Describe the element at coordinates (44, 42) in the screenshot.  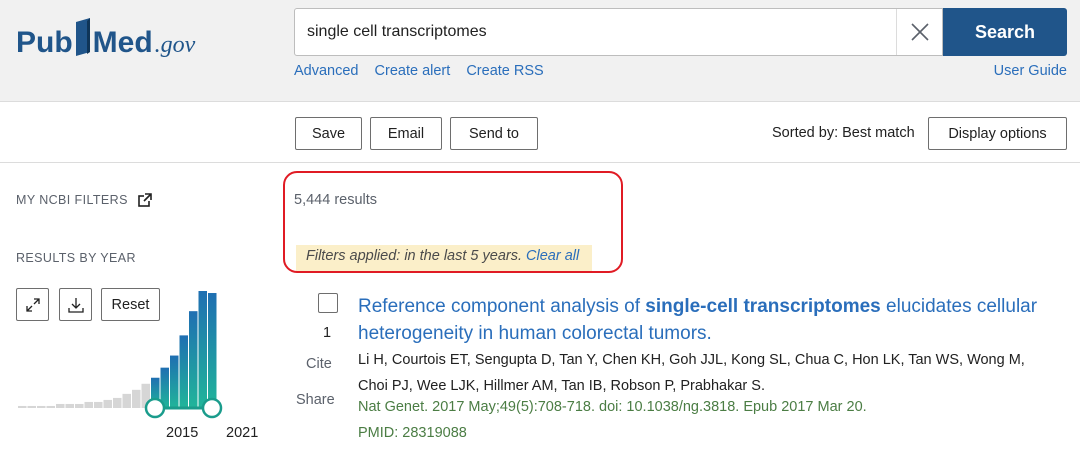
I see `logo-pub-text: Pub` at that location.